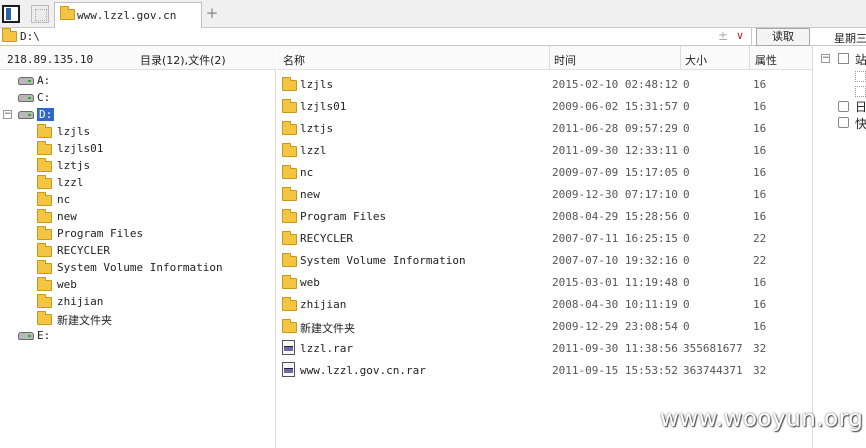 The width and height of the screenshot is (866, 448). I want to click on site-node-label: 站, so click(860, 59).